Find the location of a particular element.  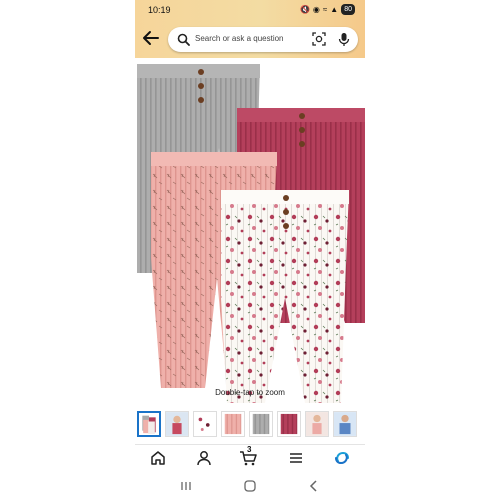

cart-button: 3 is located at coordinates (248, 456).